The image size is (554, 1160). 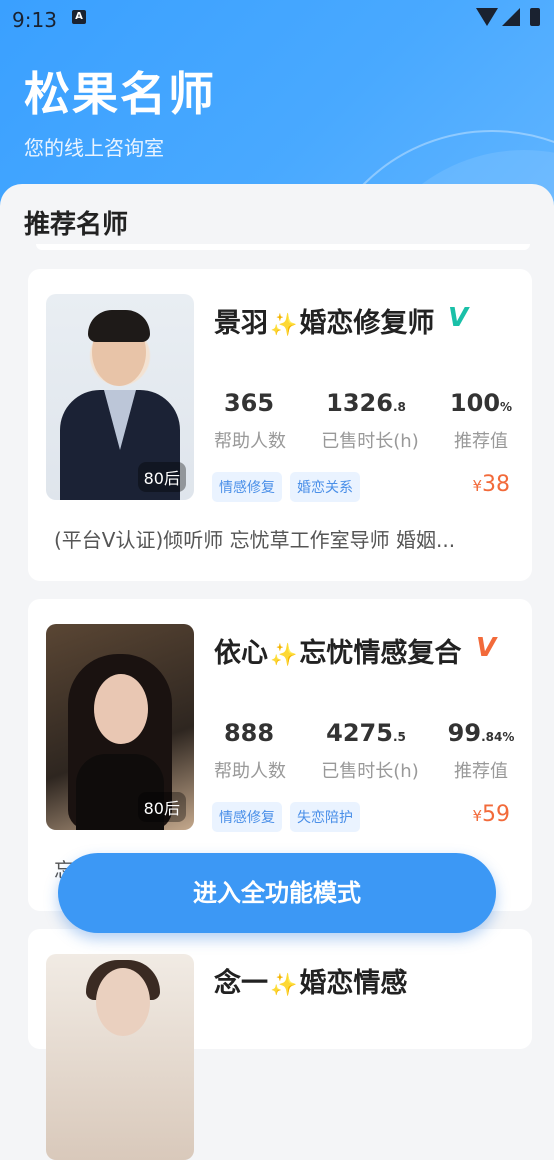 What do you see at coordinates (481, 403) in the screenshot?
I see `stat-rec-value: 100%` at bounding box center [481, 403].